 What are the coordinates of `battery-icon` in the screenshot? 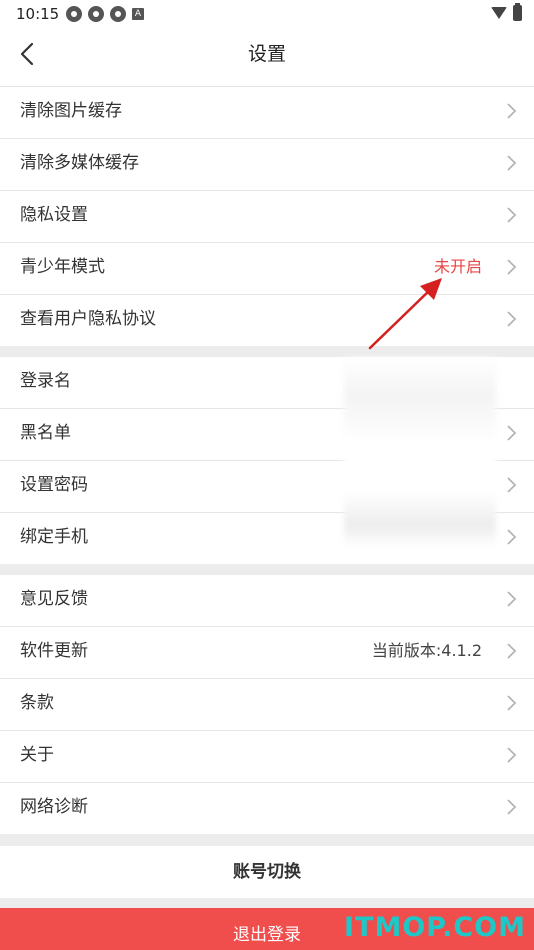 It's located at (517, 12).